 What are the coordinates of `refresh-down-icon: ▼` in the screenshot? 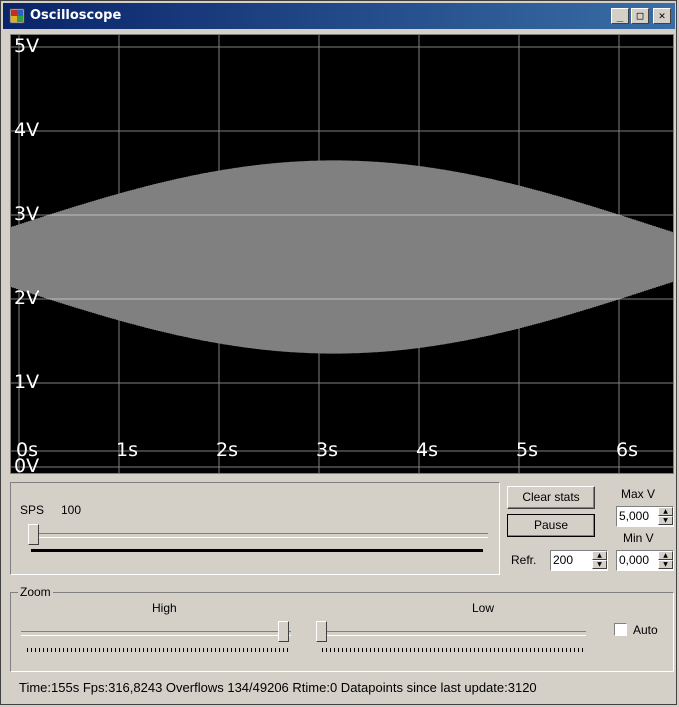 It's located at (599, 564).